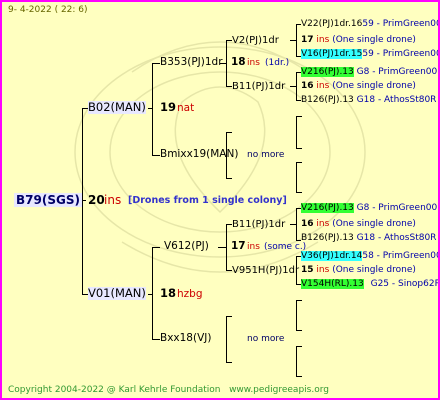  I want to click on gen2-queen: Bmixx19(MAN), so click(199, 154).